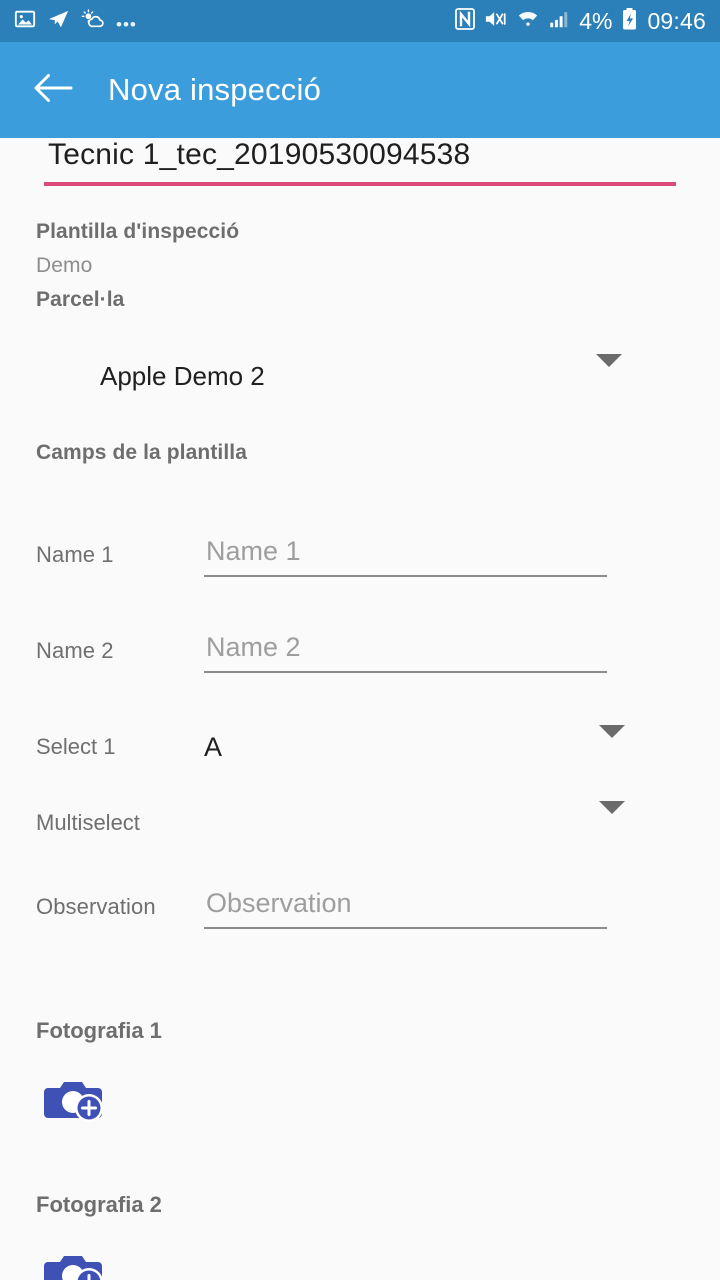 The width and height of the screenshot is (720, 1280). I want to click on field-row-name-2: Name 2 Name 2, so click(360, 652).